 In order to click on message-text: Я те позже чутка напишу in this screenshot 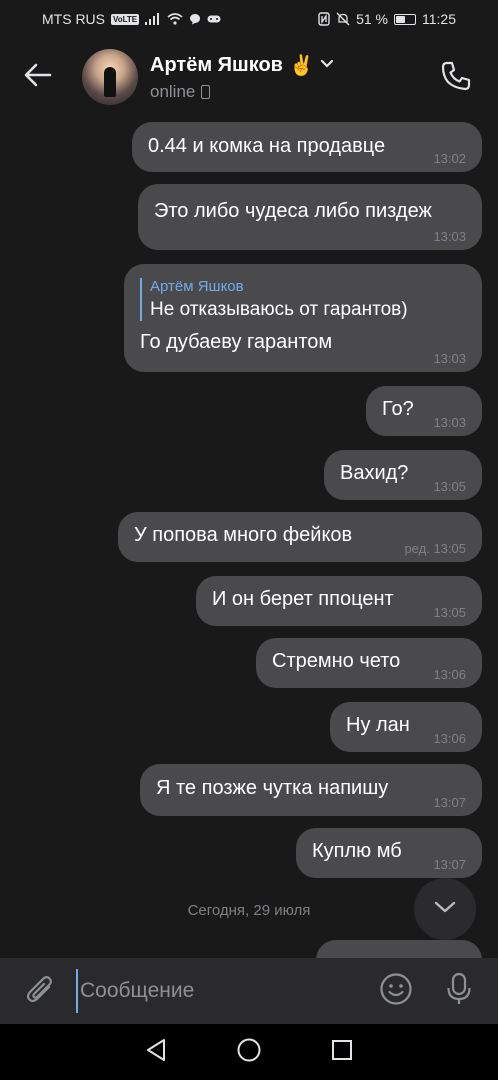, I will do `click(272, 788)`.